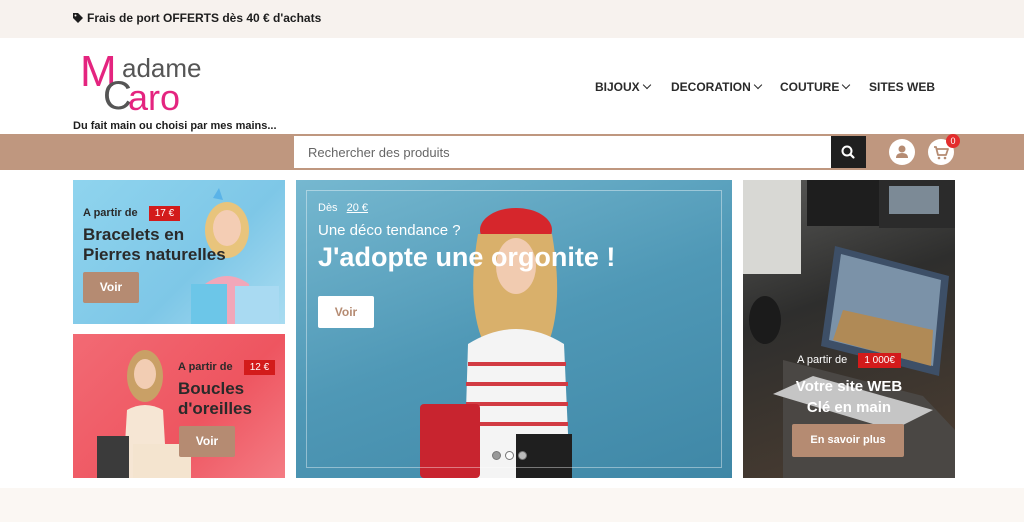 This screenshot has height=522, width=1024. I want to click on banner-earrings: A partir de 12 € Boucles d'oreilles Voir, so click(179, 406).